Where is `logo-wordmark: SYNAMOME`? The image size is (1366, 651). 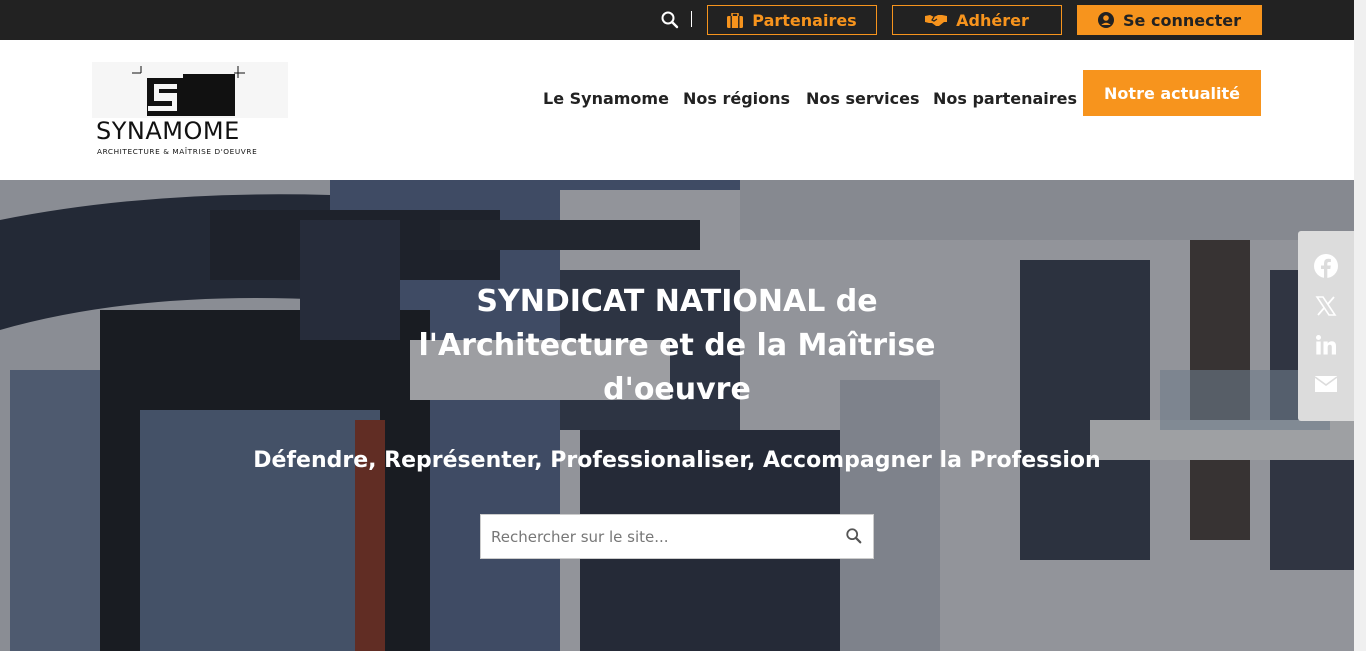
logo-wordmark: SYNAMOME is located at coordinates (168, 131).